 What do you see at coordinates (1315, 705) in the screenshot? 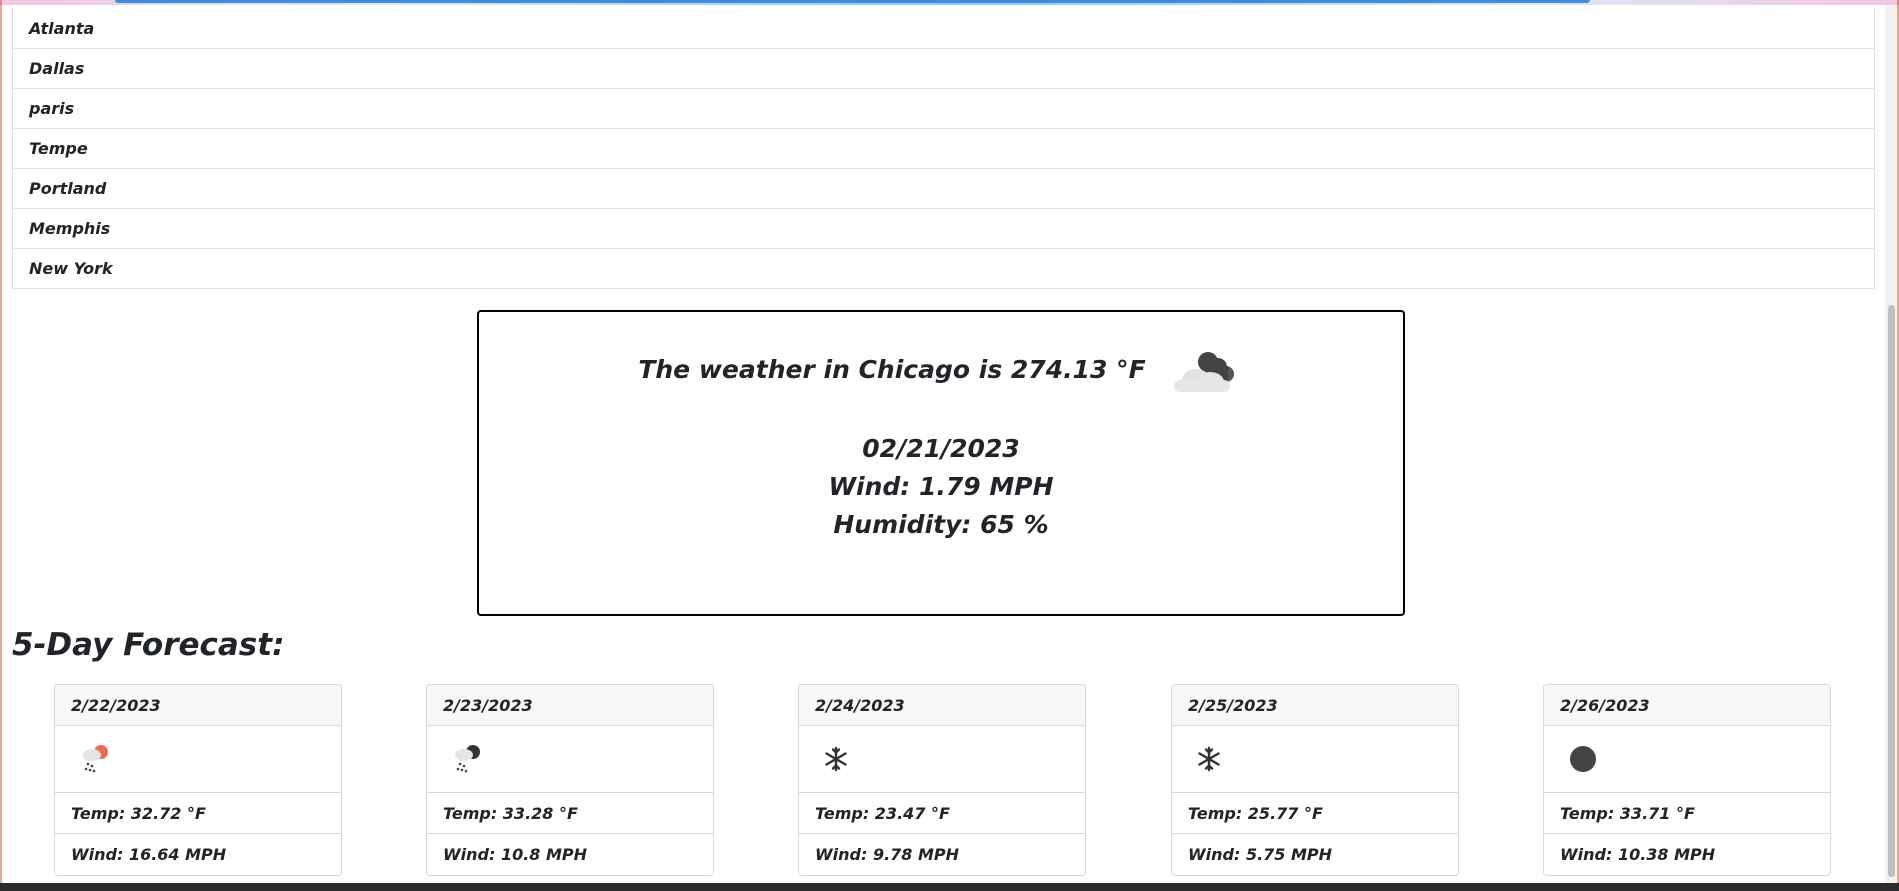
I see `forecast-date: 2/25/2023` at bounding box center [1315, 705].